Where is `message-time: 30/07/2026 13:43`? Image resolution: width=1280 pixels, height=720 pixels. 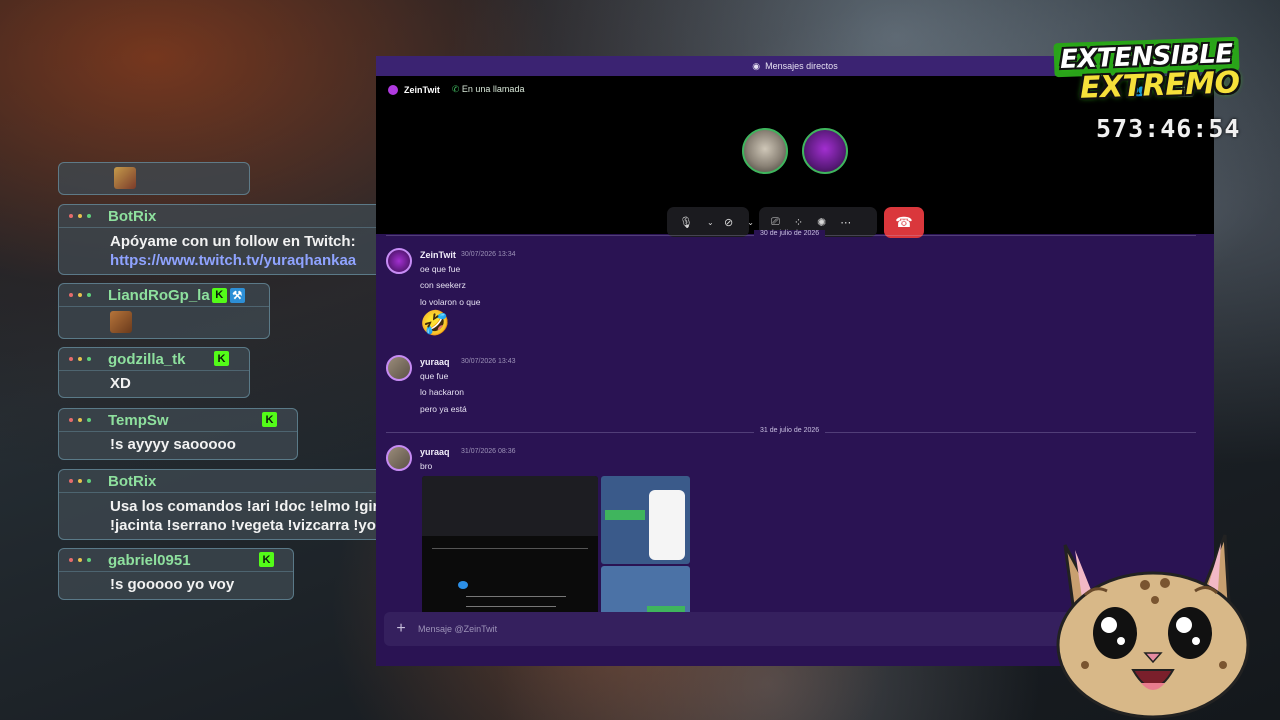 message-time: 30/07/2026 13:43 is located at coordinates (488, 361).